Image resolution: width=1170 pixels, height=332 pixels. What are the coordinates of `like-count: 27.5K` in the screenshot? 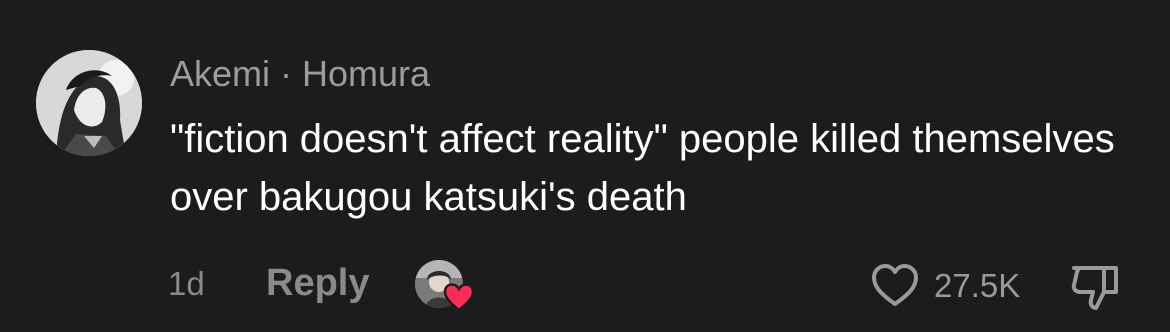 It's located at (977, 285).